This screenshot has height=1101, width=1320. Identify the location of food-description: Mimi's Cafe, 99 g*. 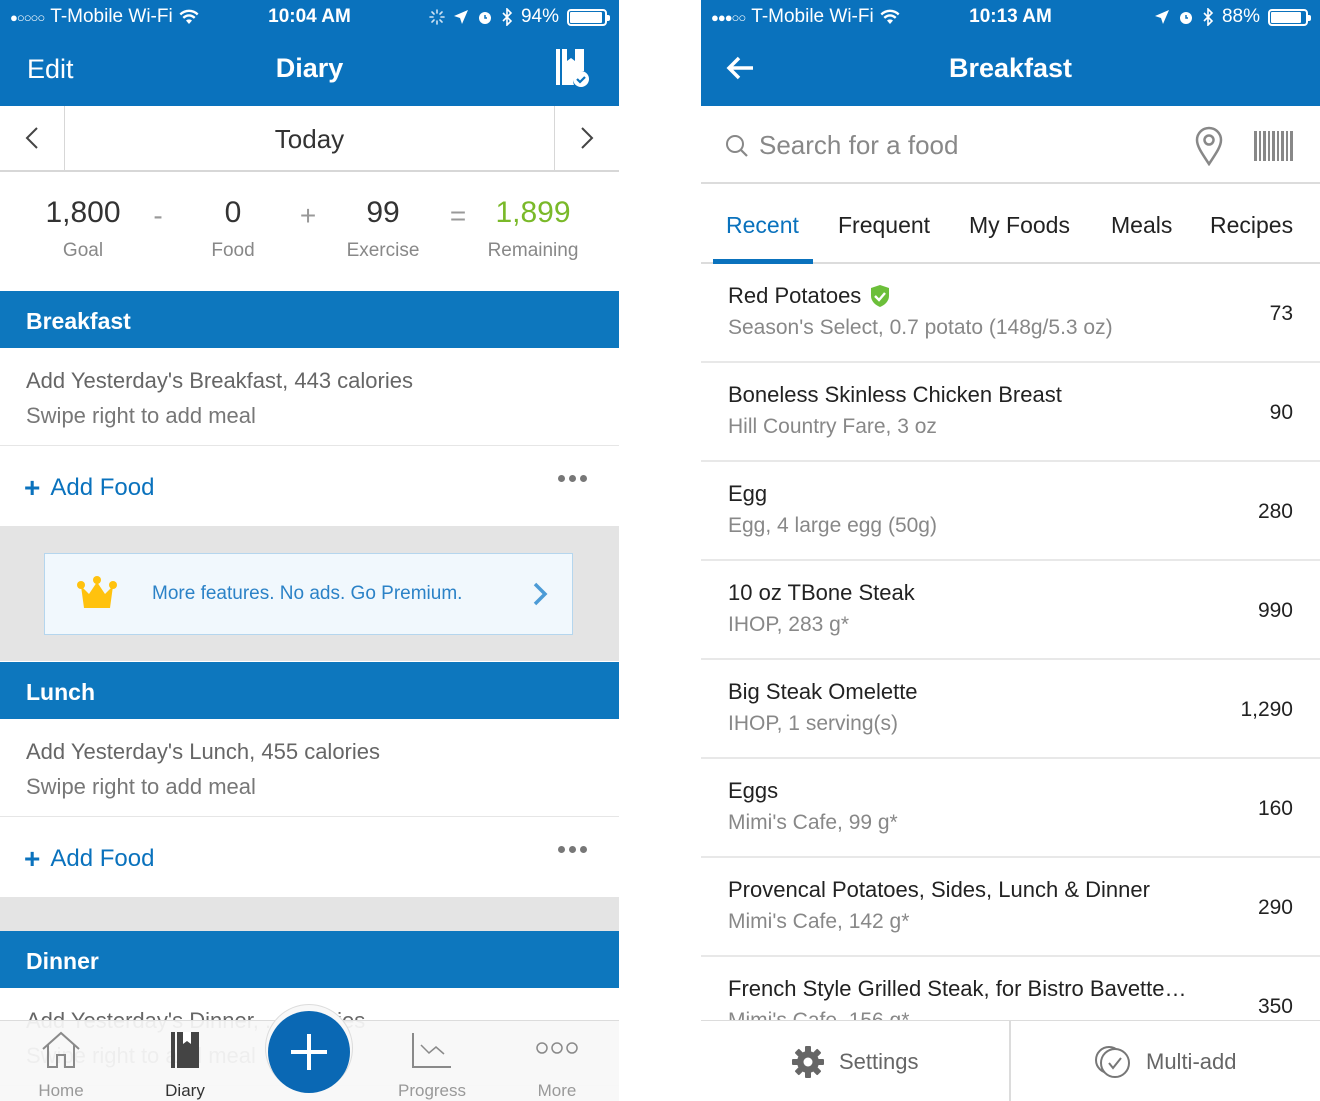
(813, 822).